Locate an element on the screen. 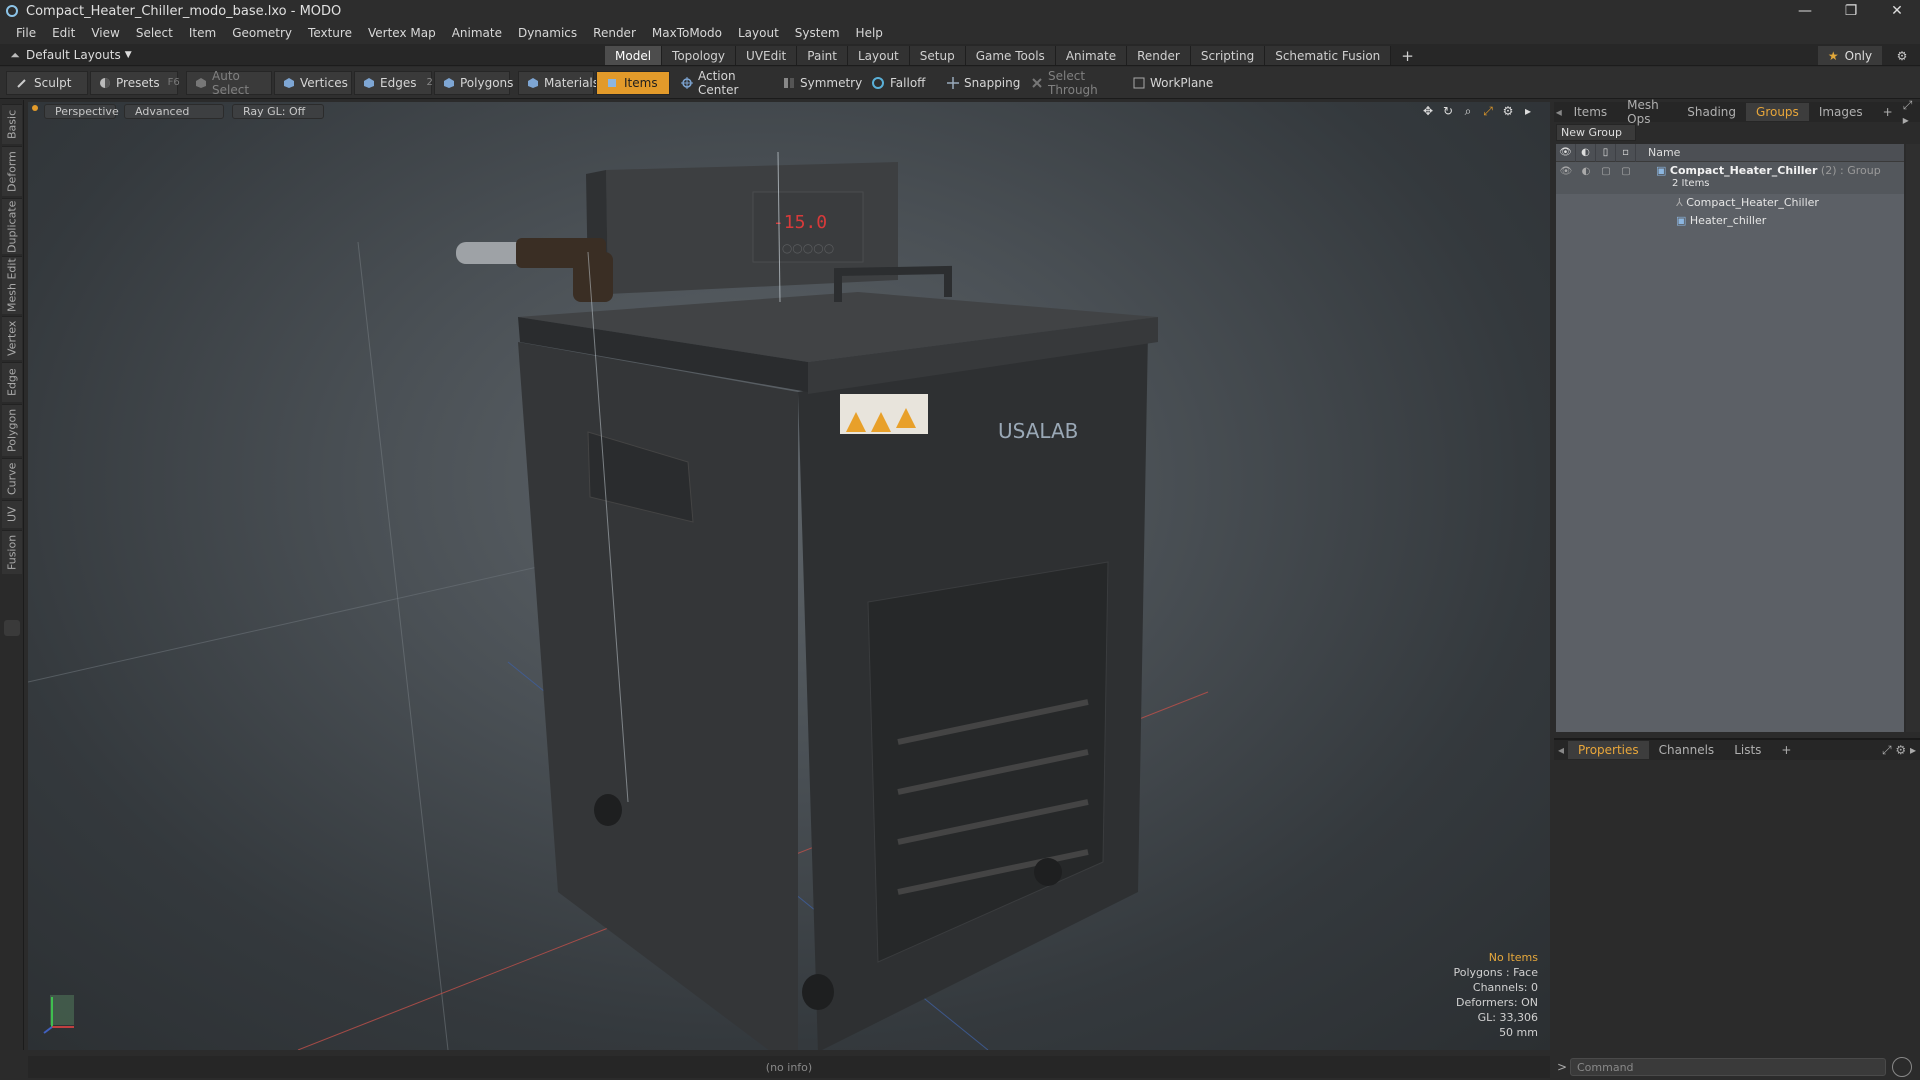 The image size is (1920, 1080). tab-basic: Basic is located at coordinates (12, 124).